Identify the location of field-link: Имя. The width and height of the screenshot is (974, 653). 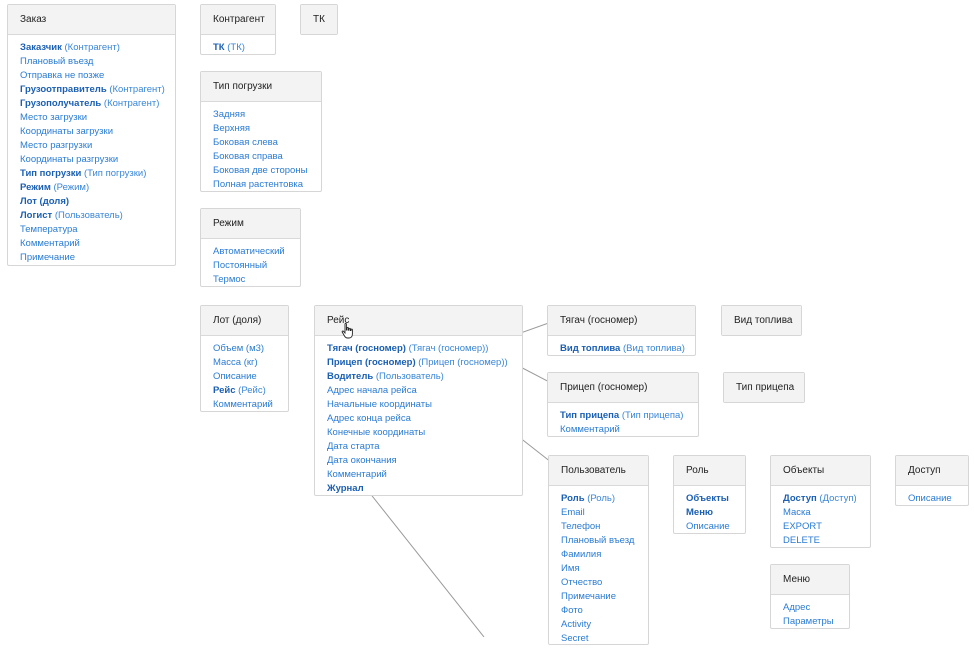
(604, 569).